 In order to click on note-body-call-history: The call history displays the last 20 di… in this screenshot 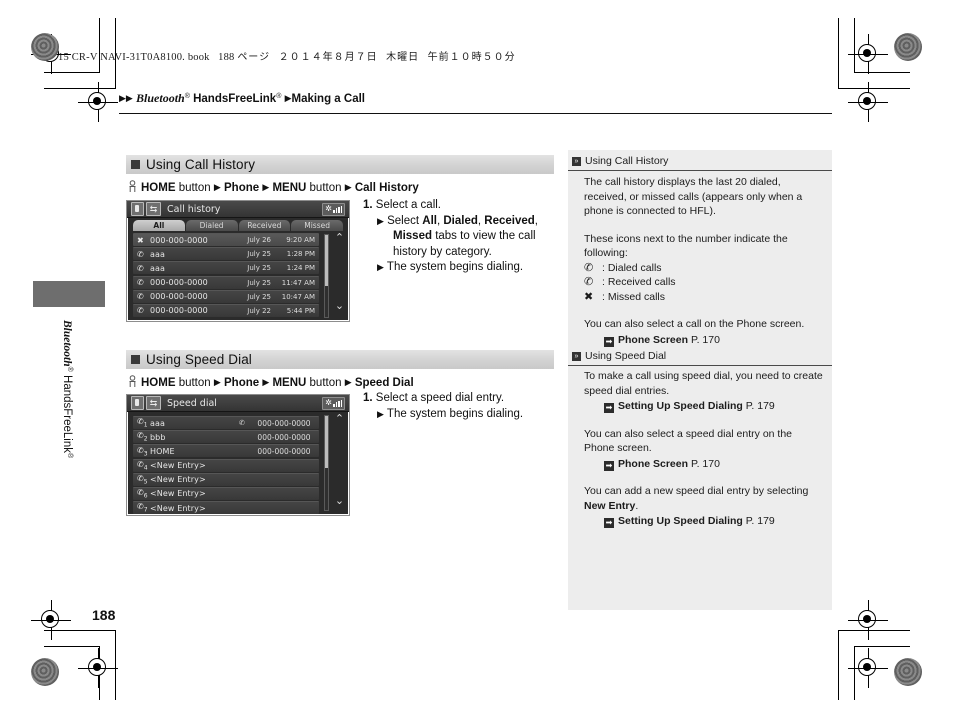, I will do `click(704, 261)`.